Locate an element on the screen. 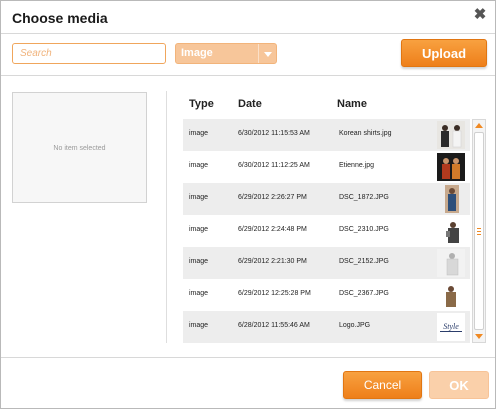 This screenshot has height=409, width=496. row-name: DSC_2152.JPG is located at coordinates (364, 261).